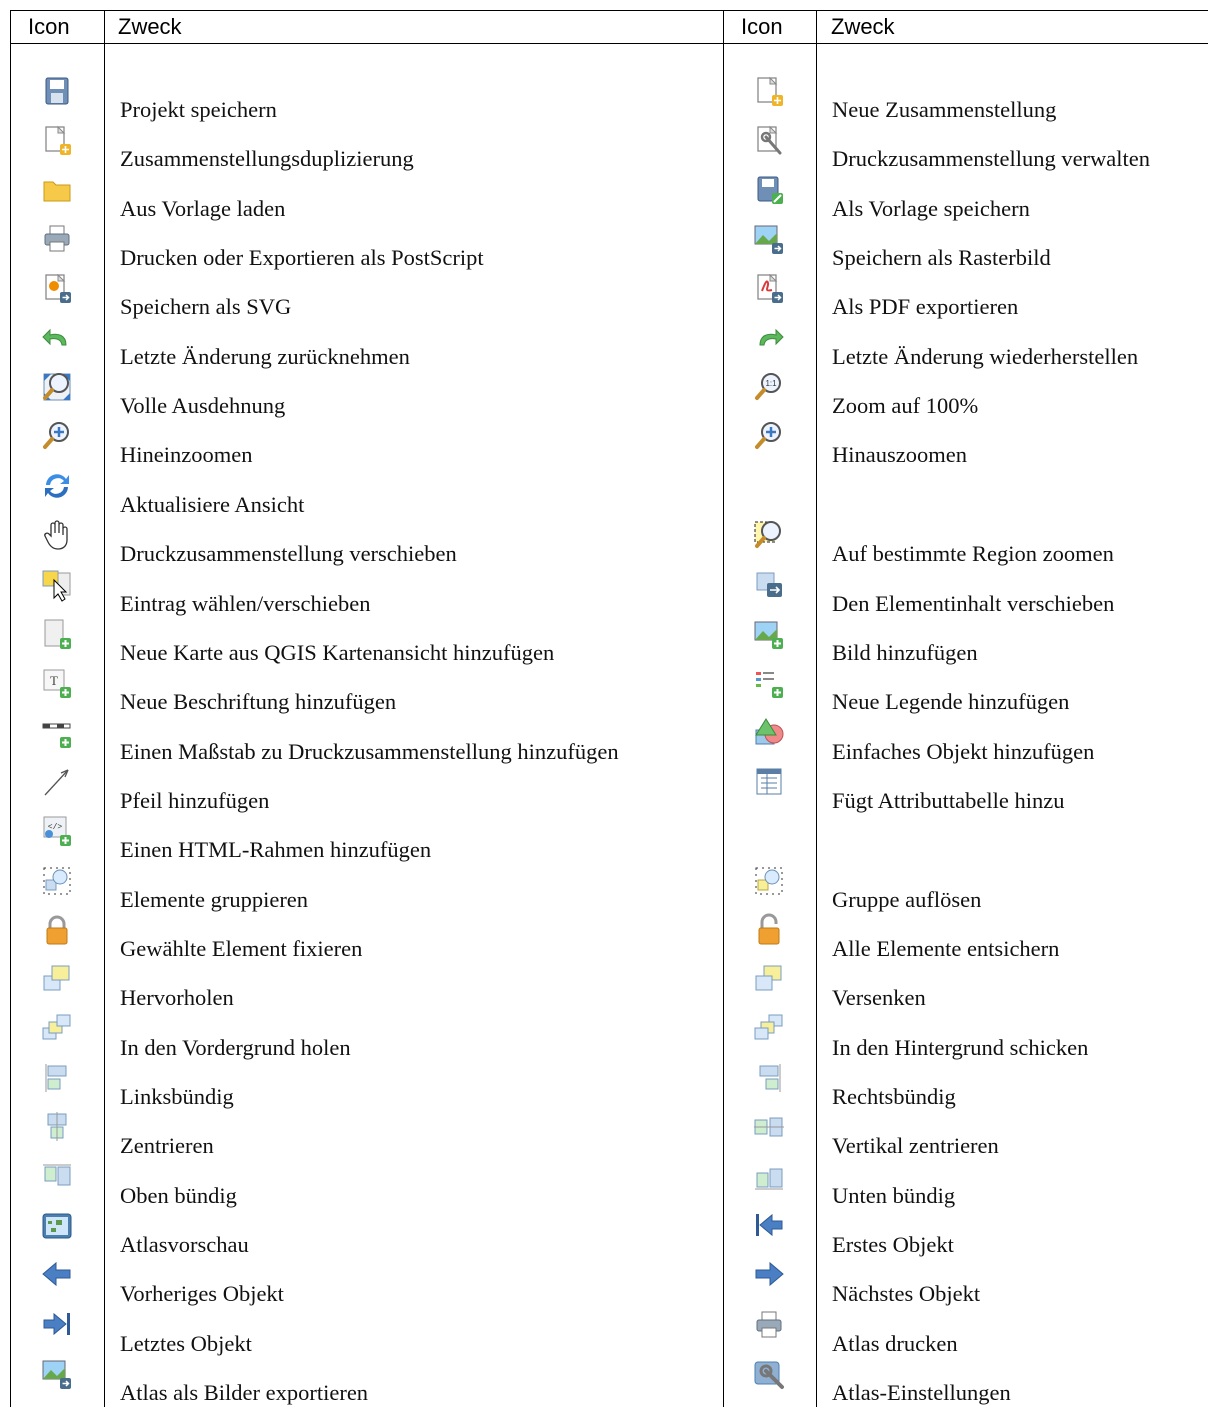  What do you see at coordinates (206, 306) in the screenshot?
I see `left-purpose-cell: Speichern als SVG` at bounding box center [206, 306].